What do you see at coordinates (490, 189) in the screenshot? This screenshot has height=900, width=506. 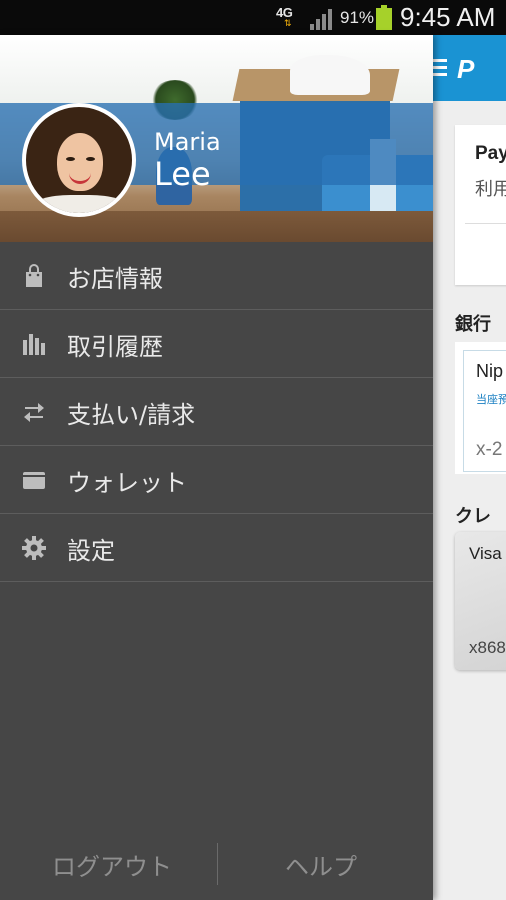 I see `balance-card-subtitle: 利用` at bounding box center [490, 189].